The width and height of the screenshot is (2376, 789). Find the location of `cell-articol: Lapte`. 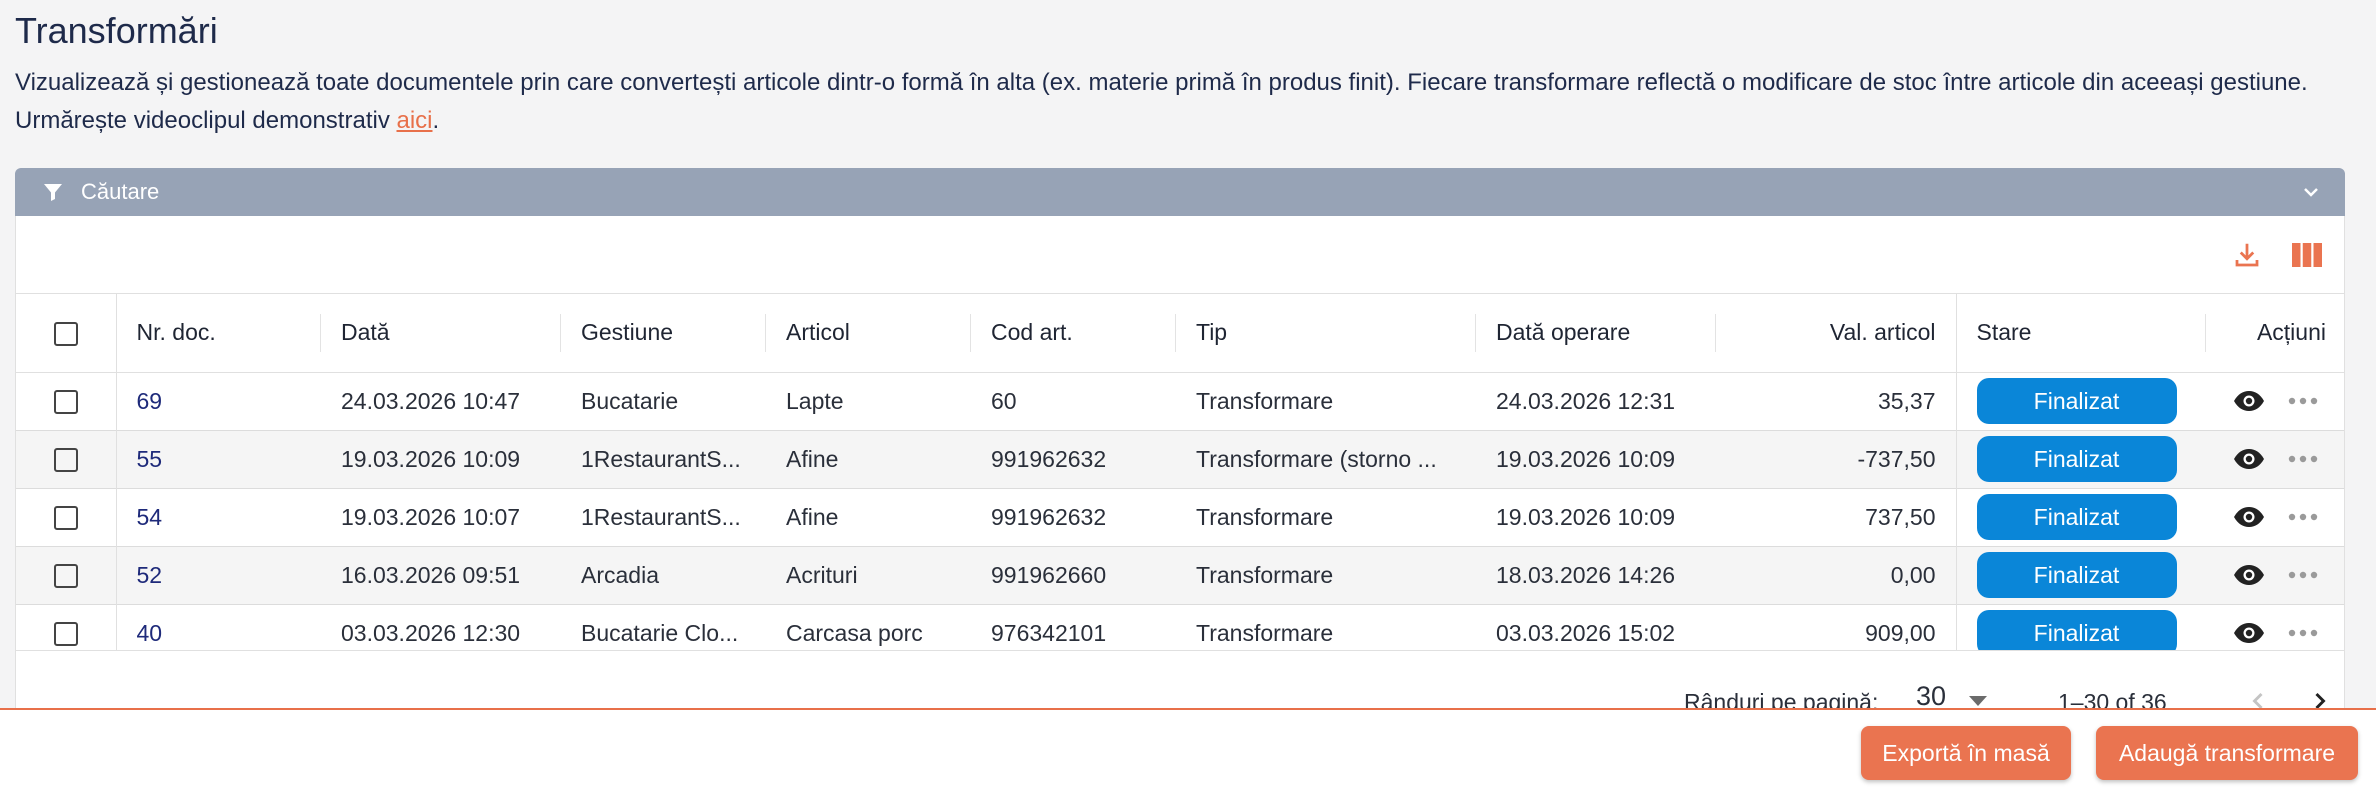

cell-articol: Lapte is located at coordinates (815, 400).